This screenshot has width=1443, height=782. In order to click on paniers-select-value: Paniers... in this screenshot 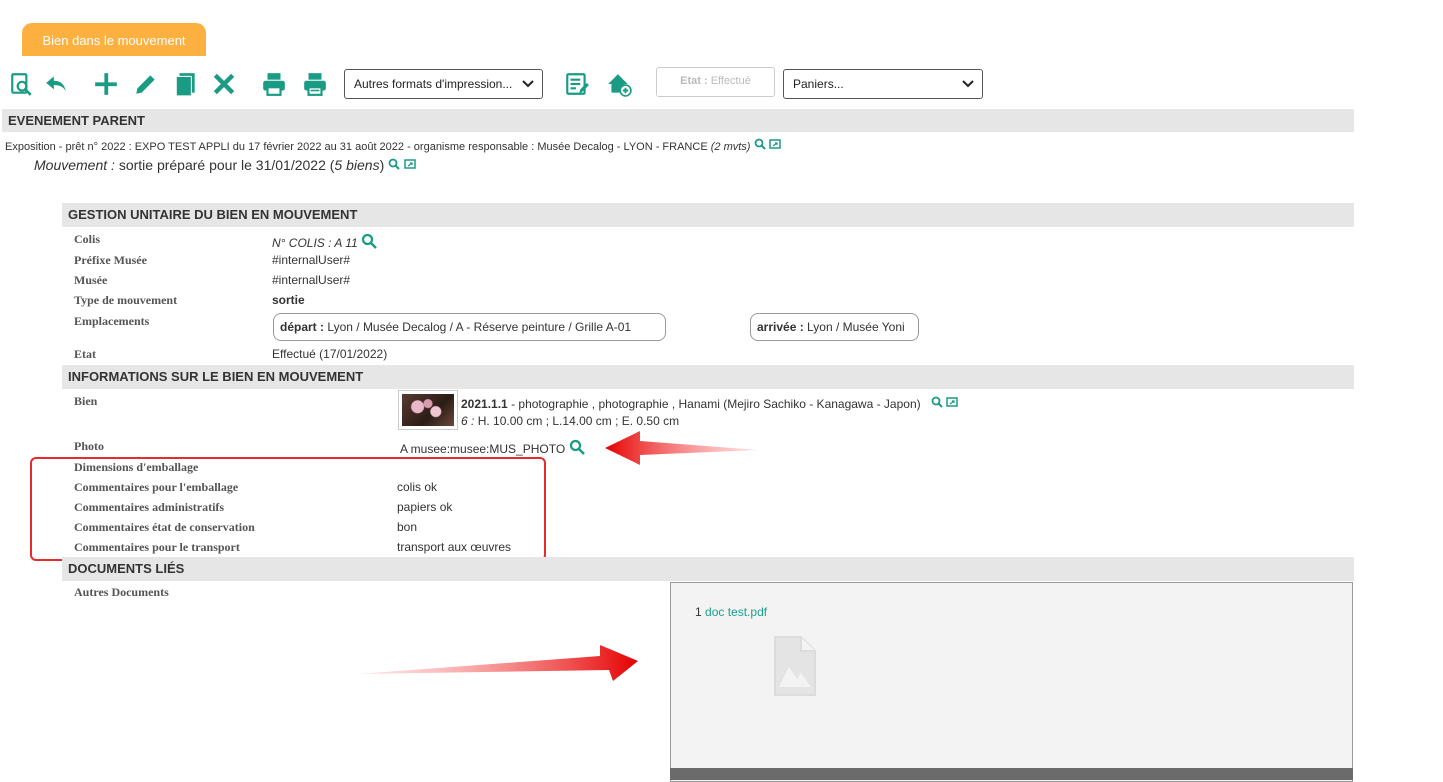, I will do `click(818, 84)`.